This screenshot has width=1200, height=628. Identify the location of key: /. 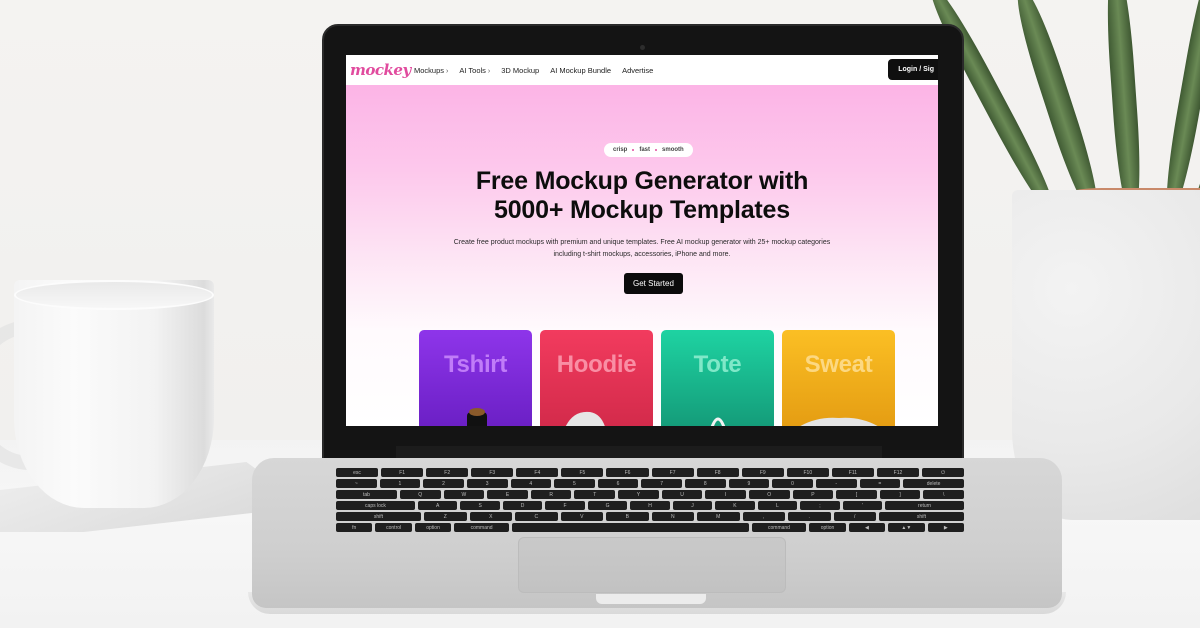
(854, 516).